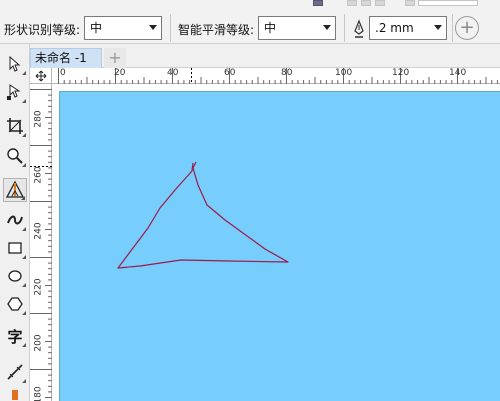 The image size is (500, 401). Describe the element at coordinates (38, 393) in the screenshot. I see `ruler-label: 180` at that location.